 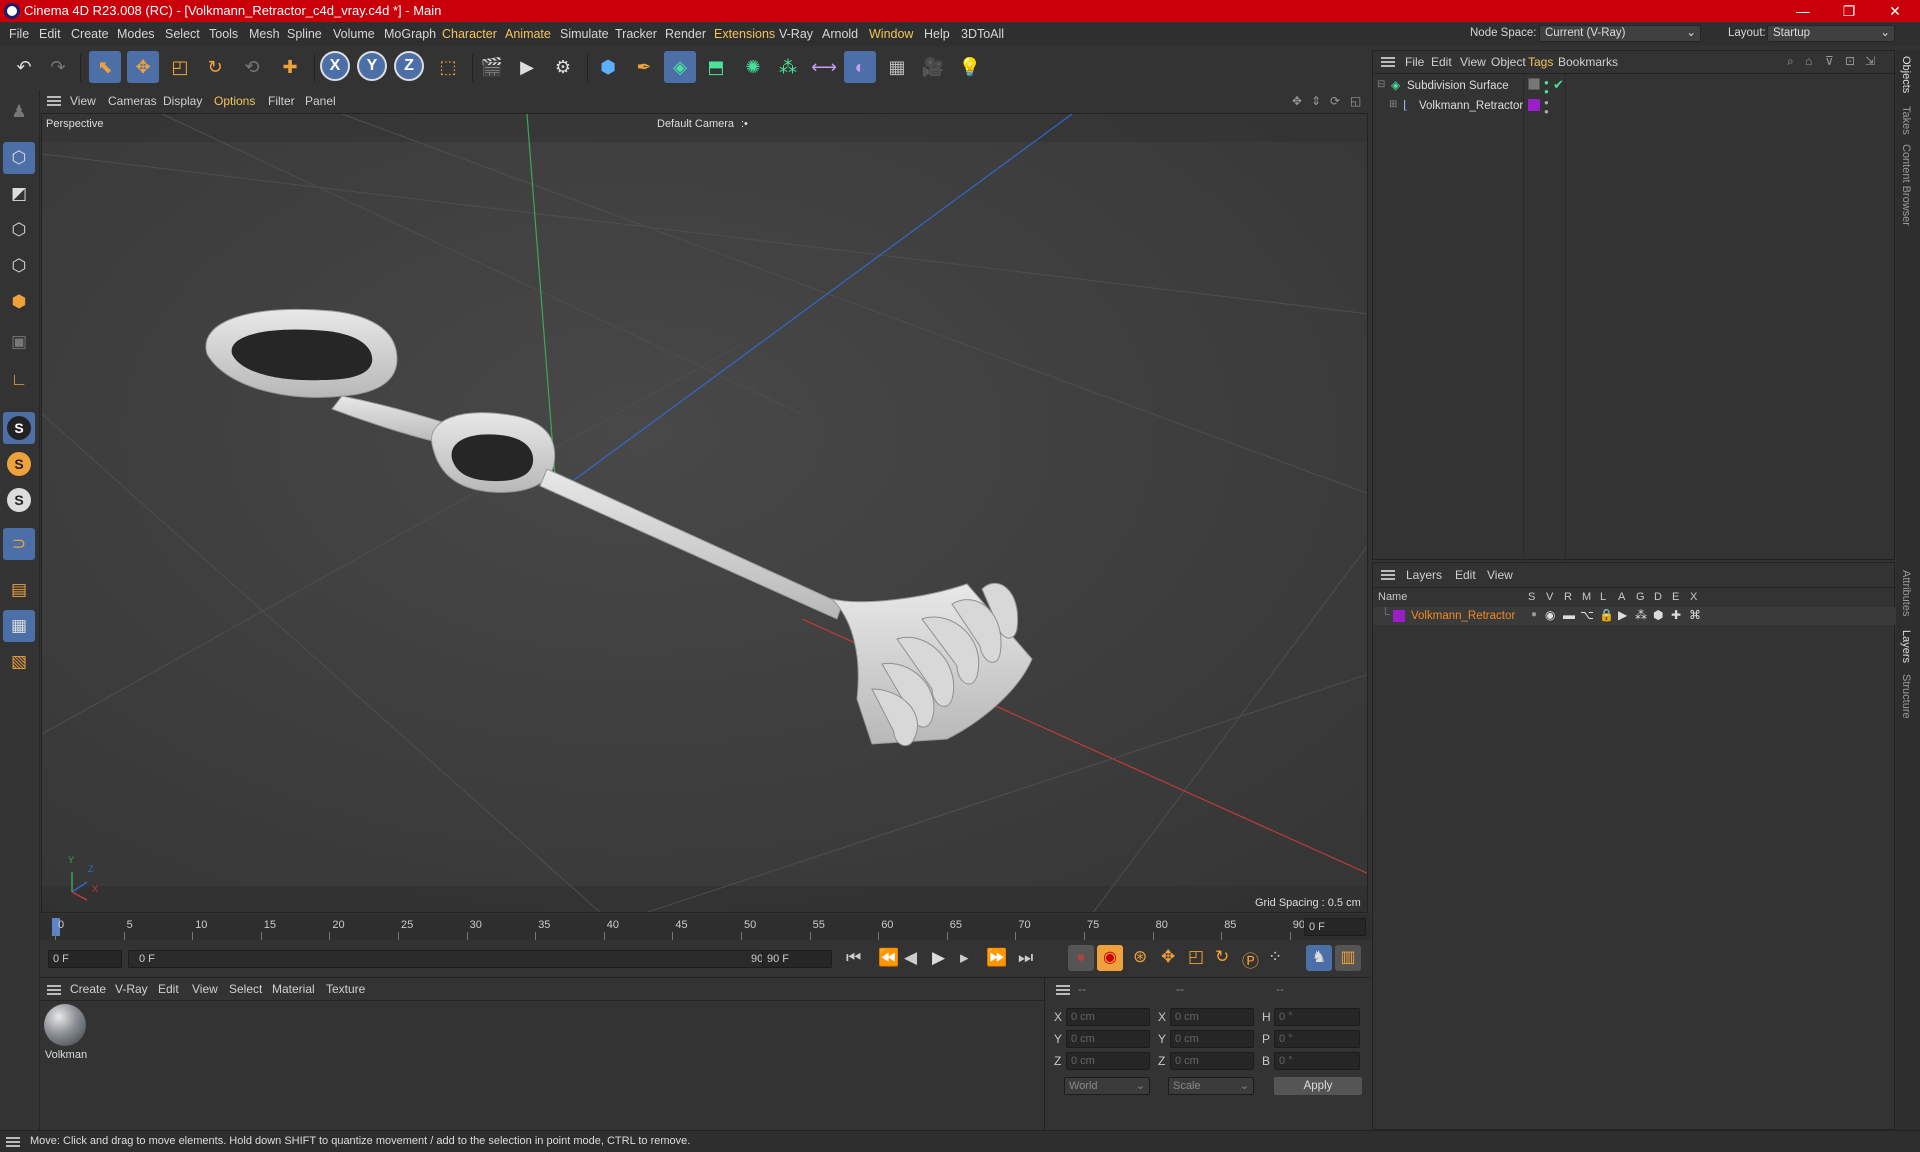 What do you see at coordinates (1025, 958) in the screenshot?
I see `go-to-end-icon: ⏭` at bounding box center [1025, 958].